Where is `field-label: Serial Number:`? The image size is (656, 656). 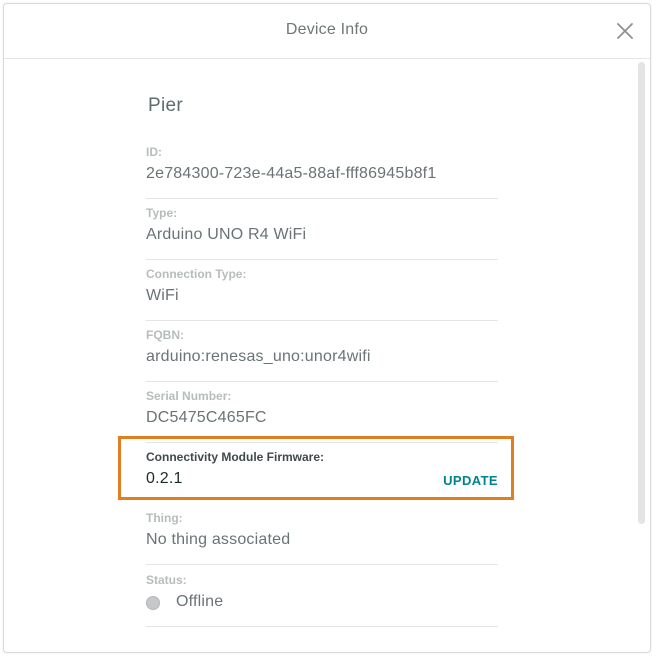 field-label: Serial Number: is located at coordinates (189, 396).